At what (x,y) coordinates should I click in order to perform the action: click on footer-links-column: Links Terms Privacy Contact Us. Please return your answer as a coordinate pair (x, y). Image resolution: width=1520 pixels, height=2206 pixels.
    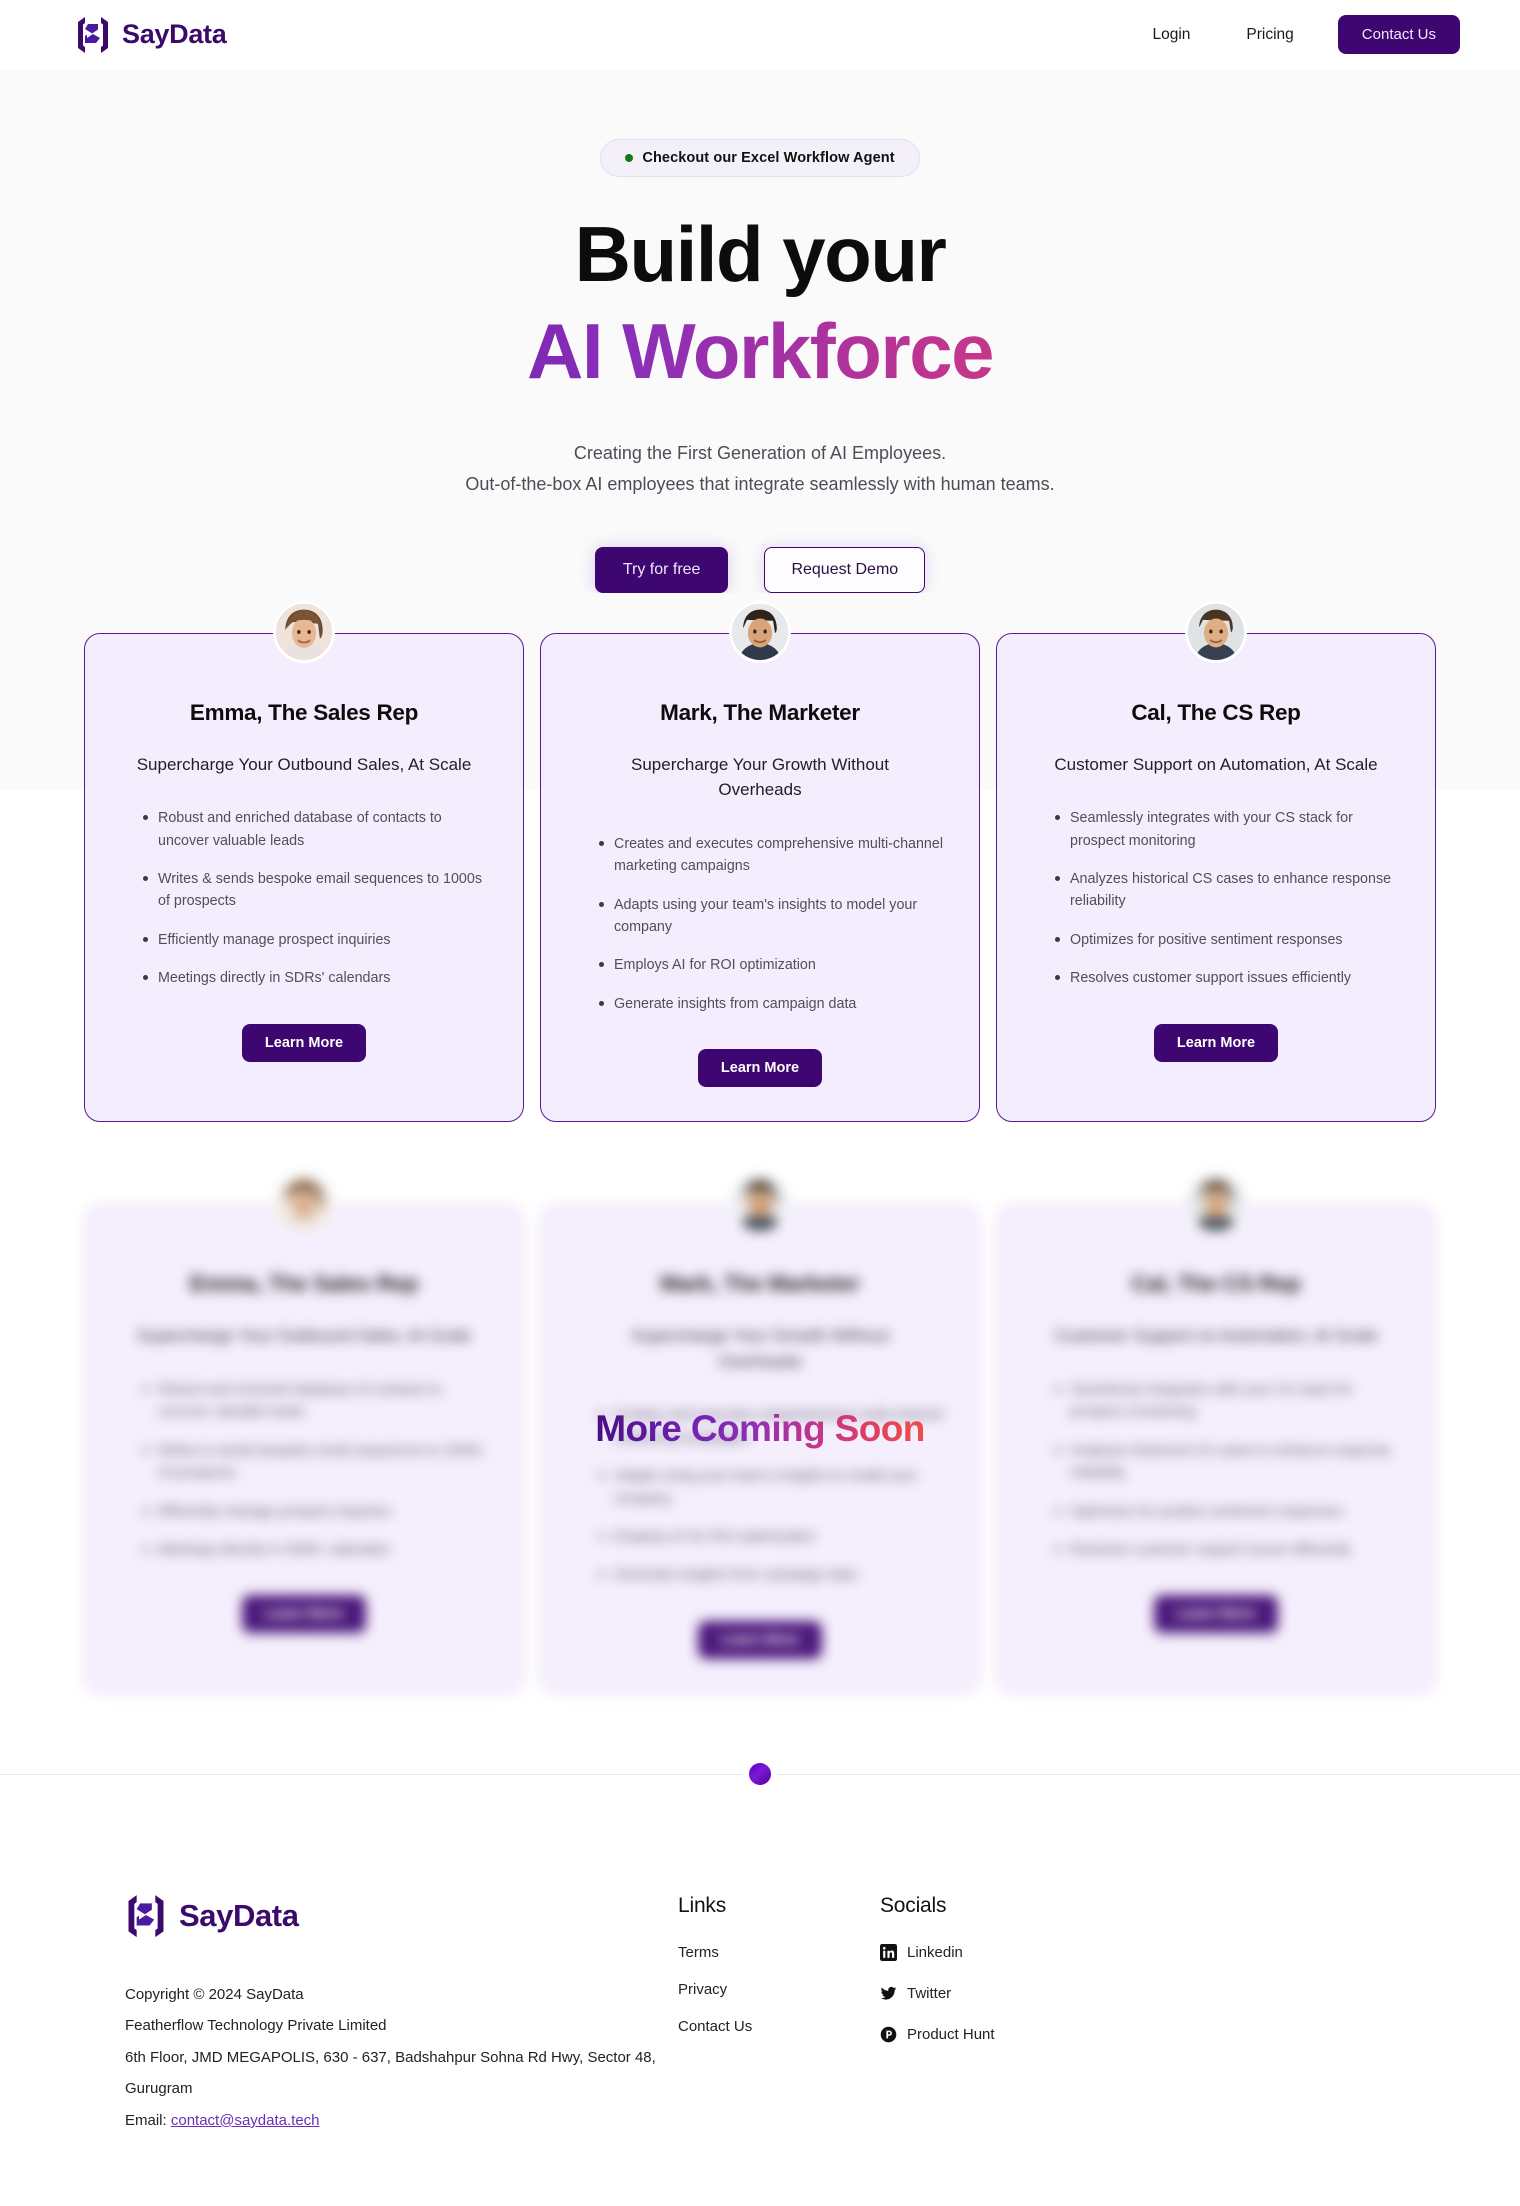
    Looking at the image, I should click on (758, 2015).